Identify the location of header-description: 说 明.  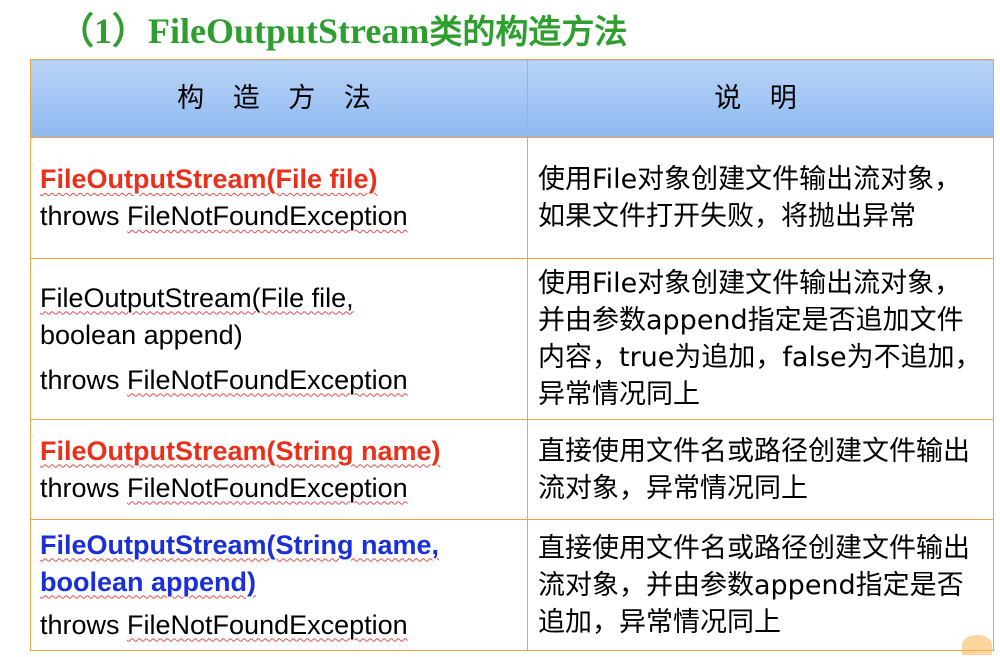
(760, 98).